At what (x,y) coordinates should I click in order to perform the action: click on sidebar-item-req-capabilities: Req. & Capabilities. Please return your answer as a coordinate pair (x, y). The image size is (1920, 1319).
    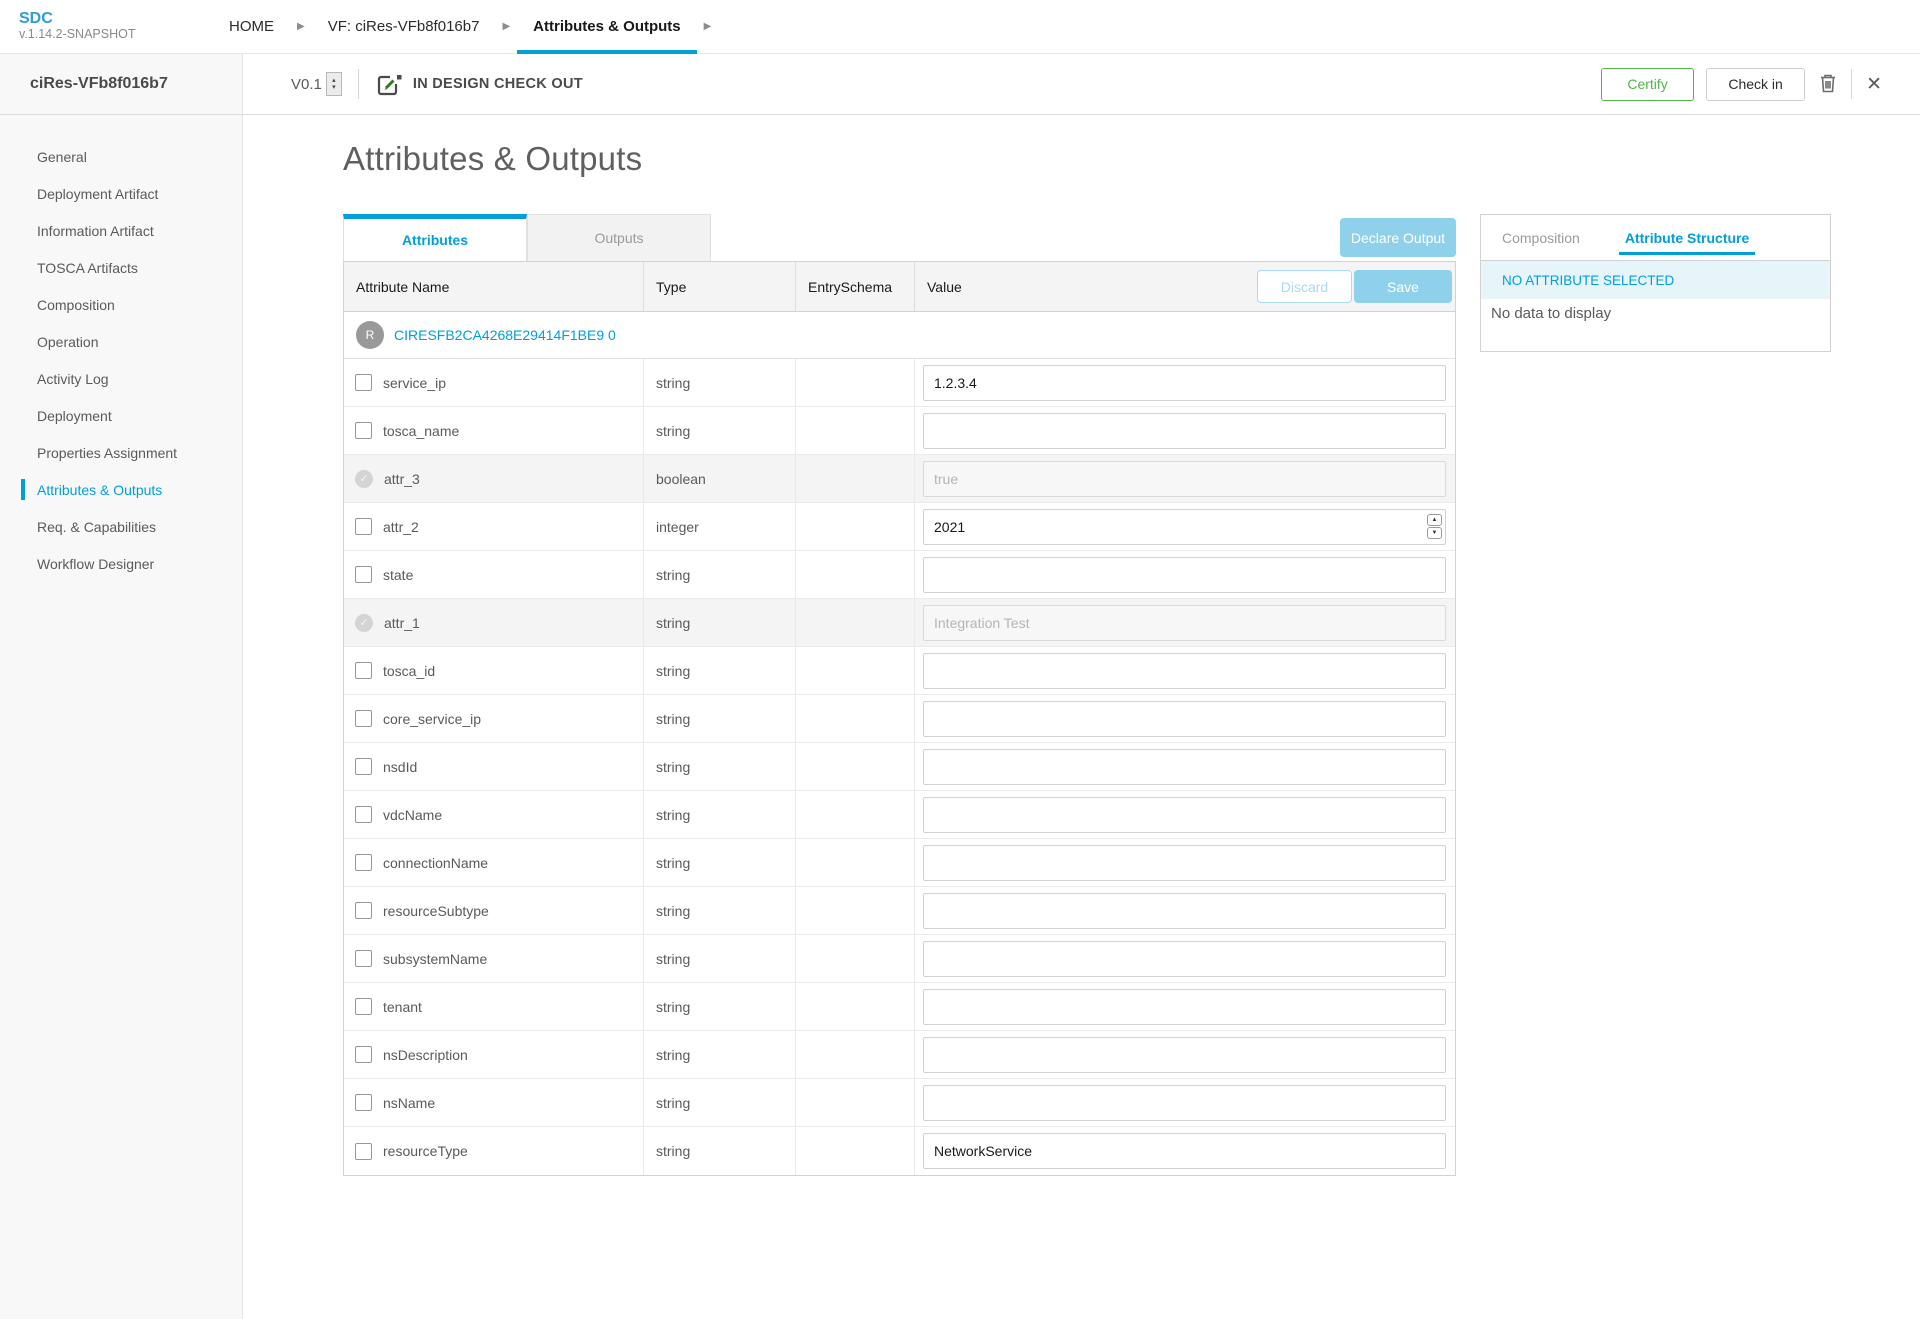
    Looking at the image, I should click on (121, 526).